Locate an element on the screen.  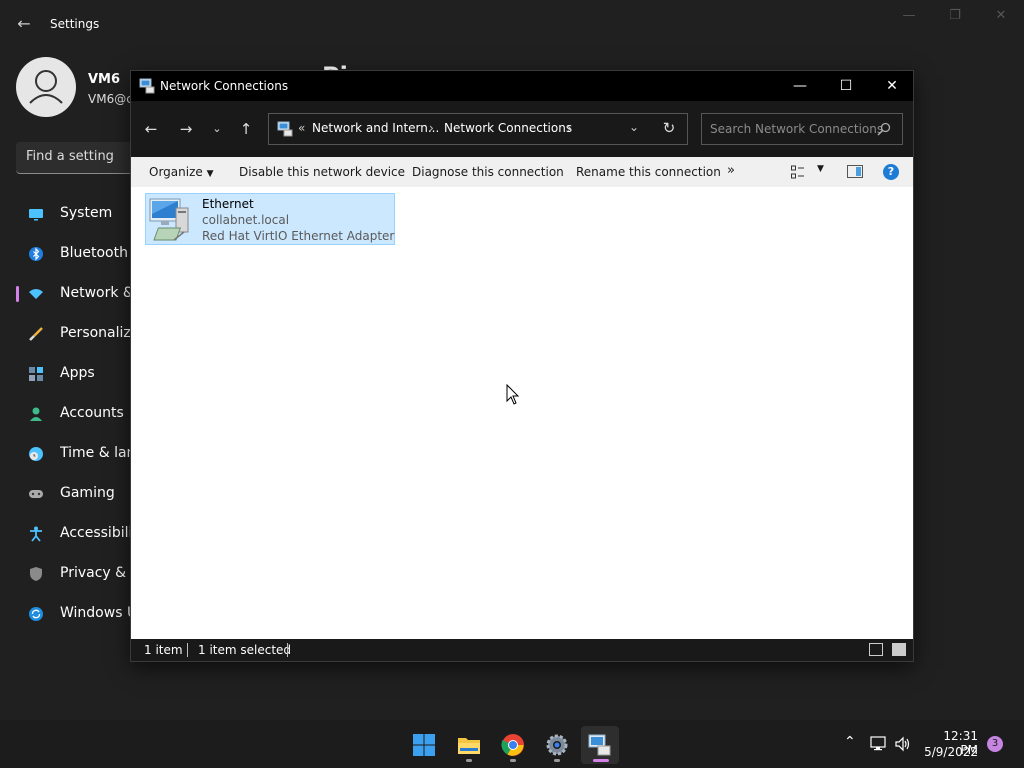
bluetooth-icon is located at coordinates (36, 254).